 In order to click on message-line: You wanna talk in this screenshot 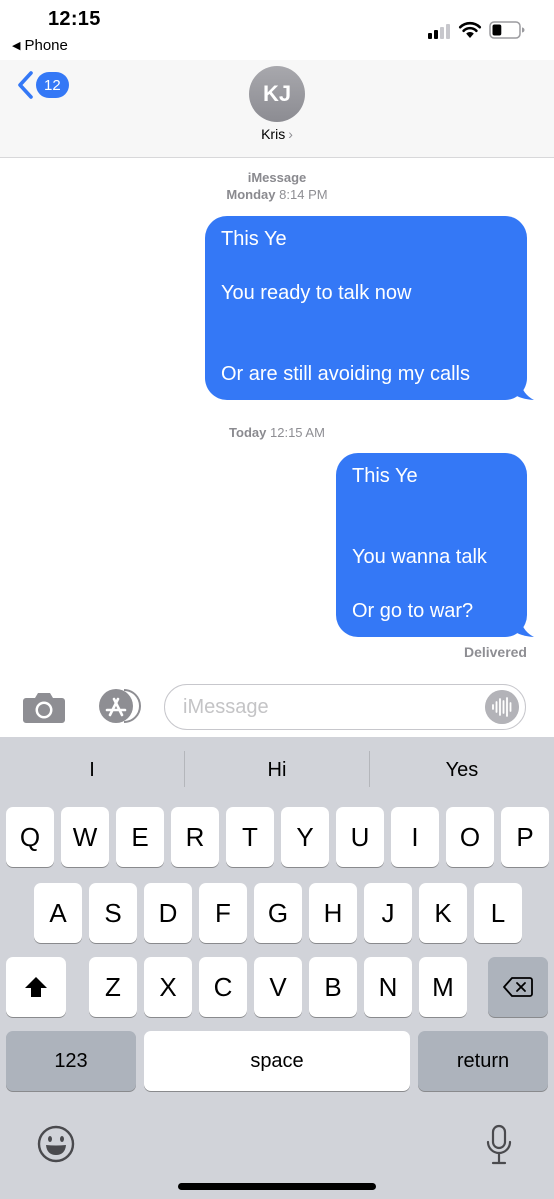, I will do `click(419, 557)`.